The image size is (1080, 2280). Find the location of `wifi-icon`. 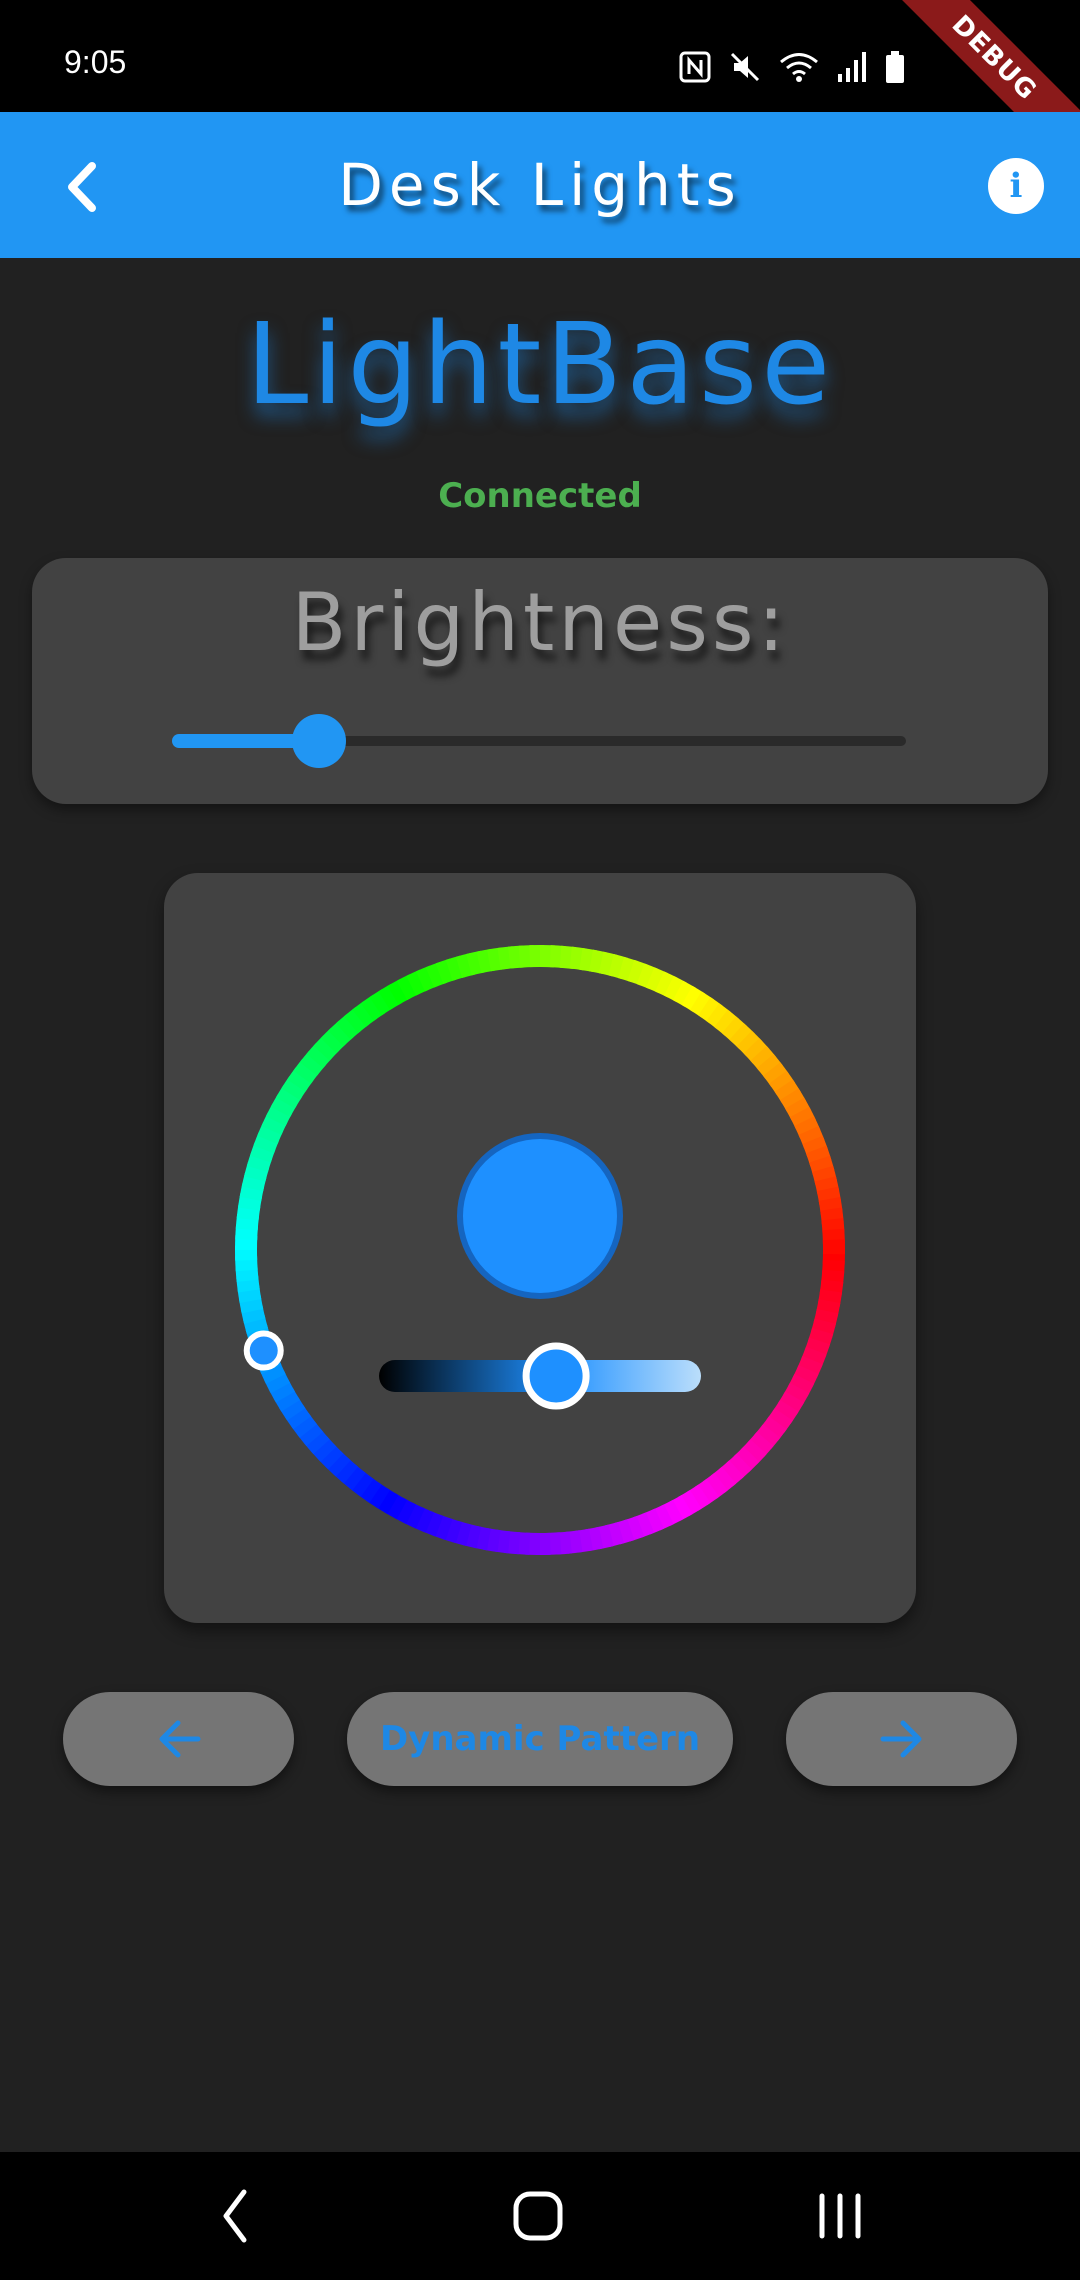

wifi-icon is located at coordinates (799, 67).